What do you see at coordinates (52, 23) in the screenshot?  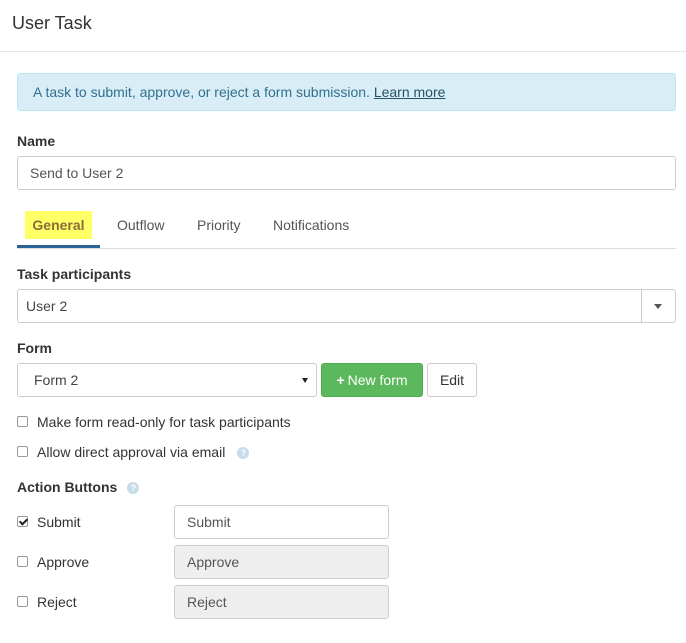 I see `panel-title: User Task` at bounding box center [52, 23].